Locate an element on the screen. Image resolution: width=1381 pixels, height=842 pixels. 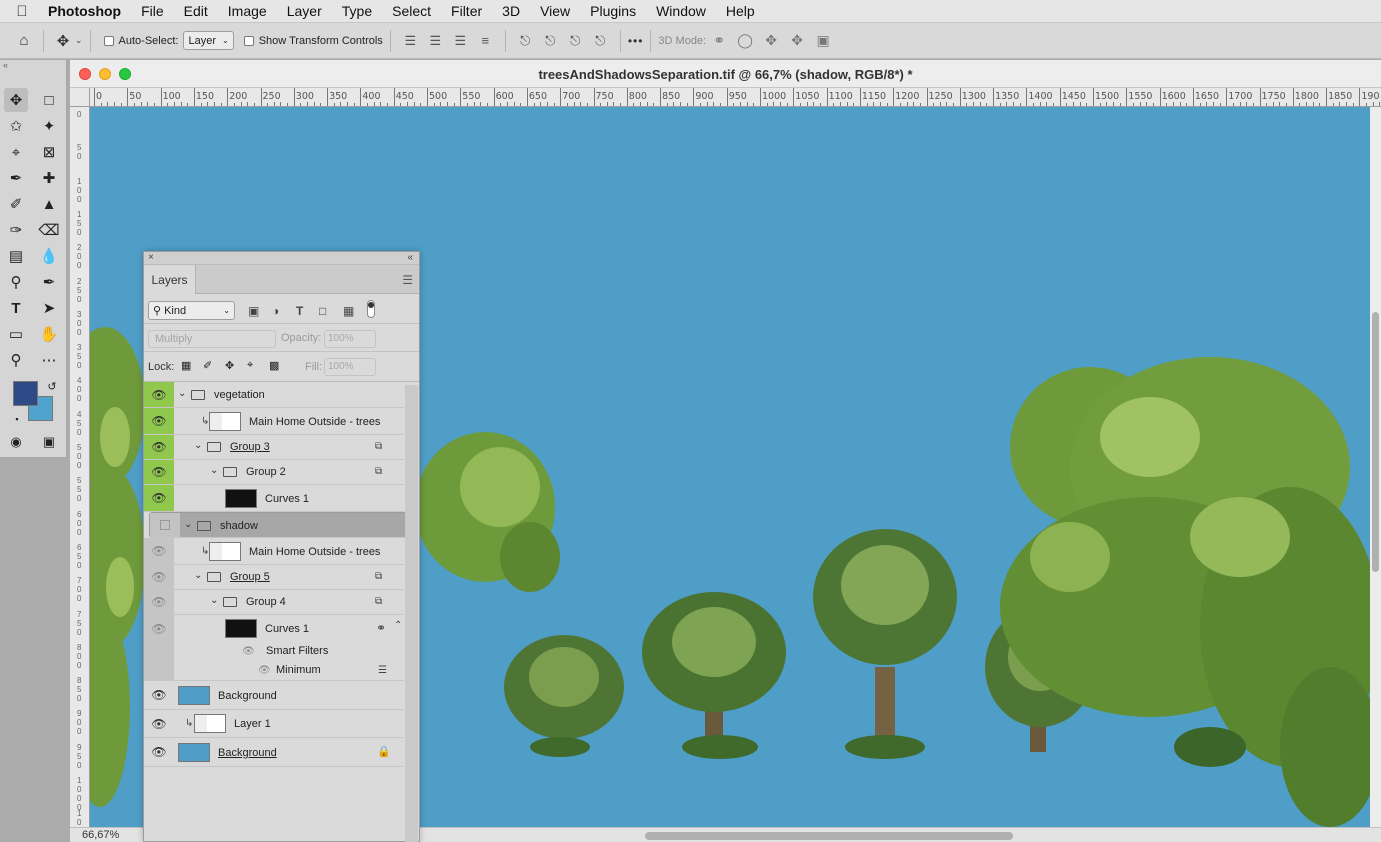
align-top-icon: ⎋ is located at coordinates (525, 41).